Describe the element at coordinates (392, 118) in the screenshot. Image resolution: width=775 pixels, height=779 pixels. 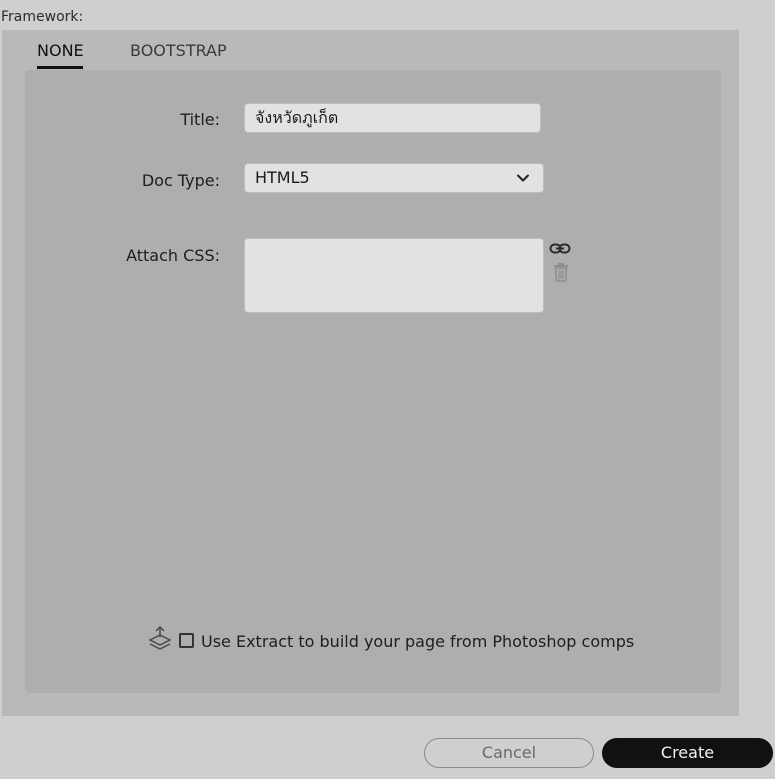
I see `title-input` at that location.